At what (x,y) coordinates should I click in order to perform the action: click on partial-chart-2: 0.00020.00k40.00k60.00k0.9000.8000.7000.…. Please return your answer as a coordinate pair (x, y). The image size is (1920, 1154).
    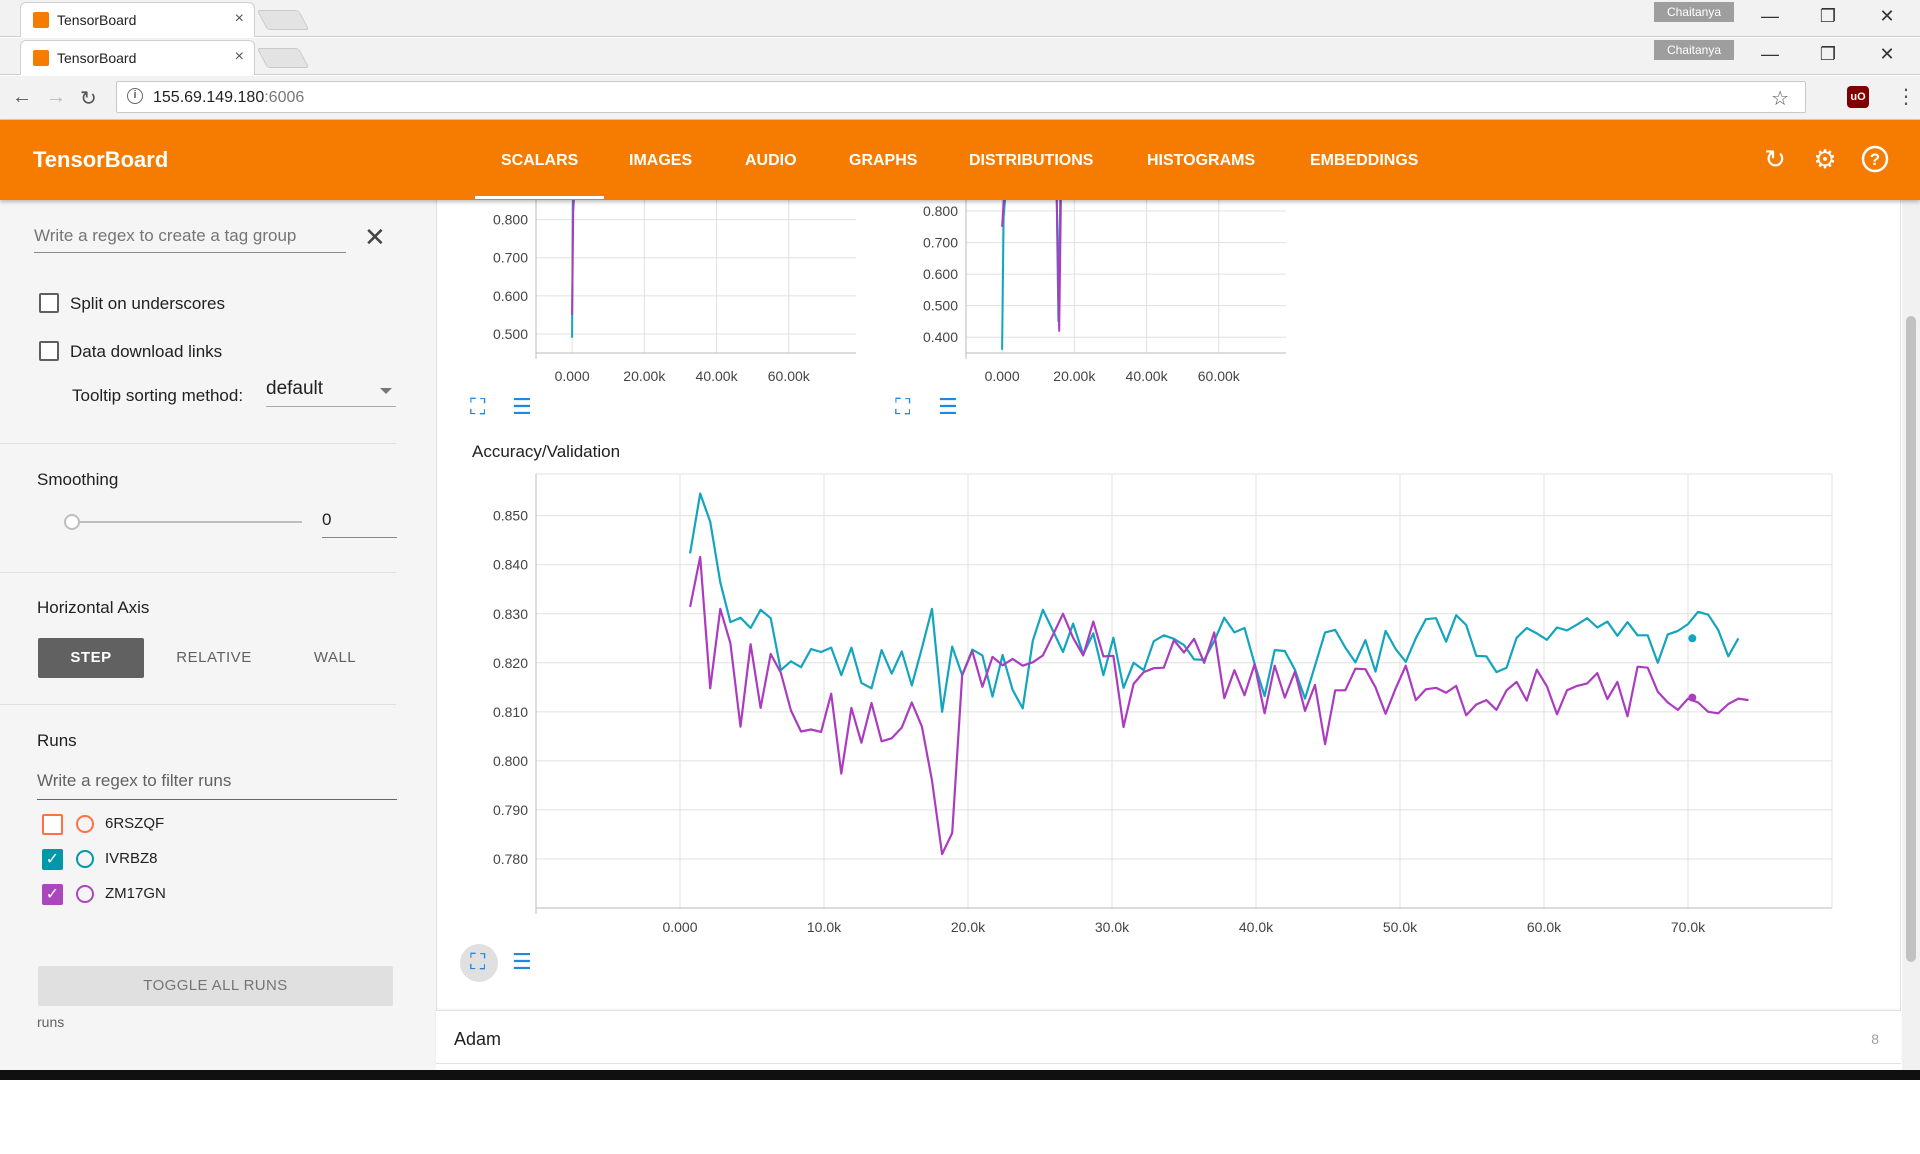
    Looking at the image, I should click on (1076, 295).